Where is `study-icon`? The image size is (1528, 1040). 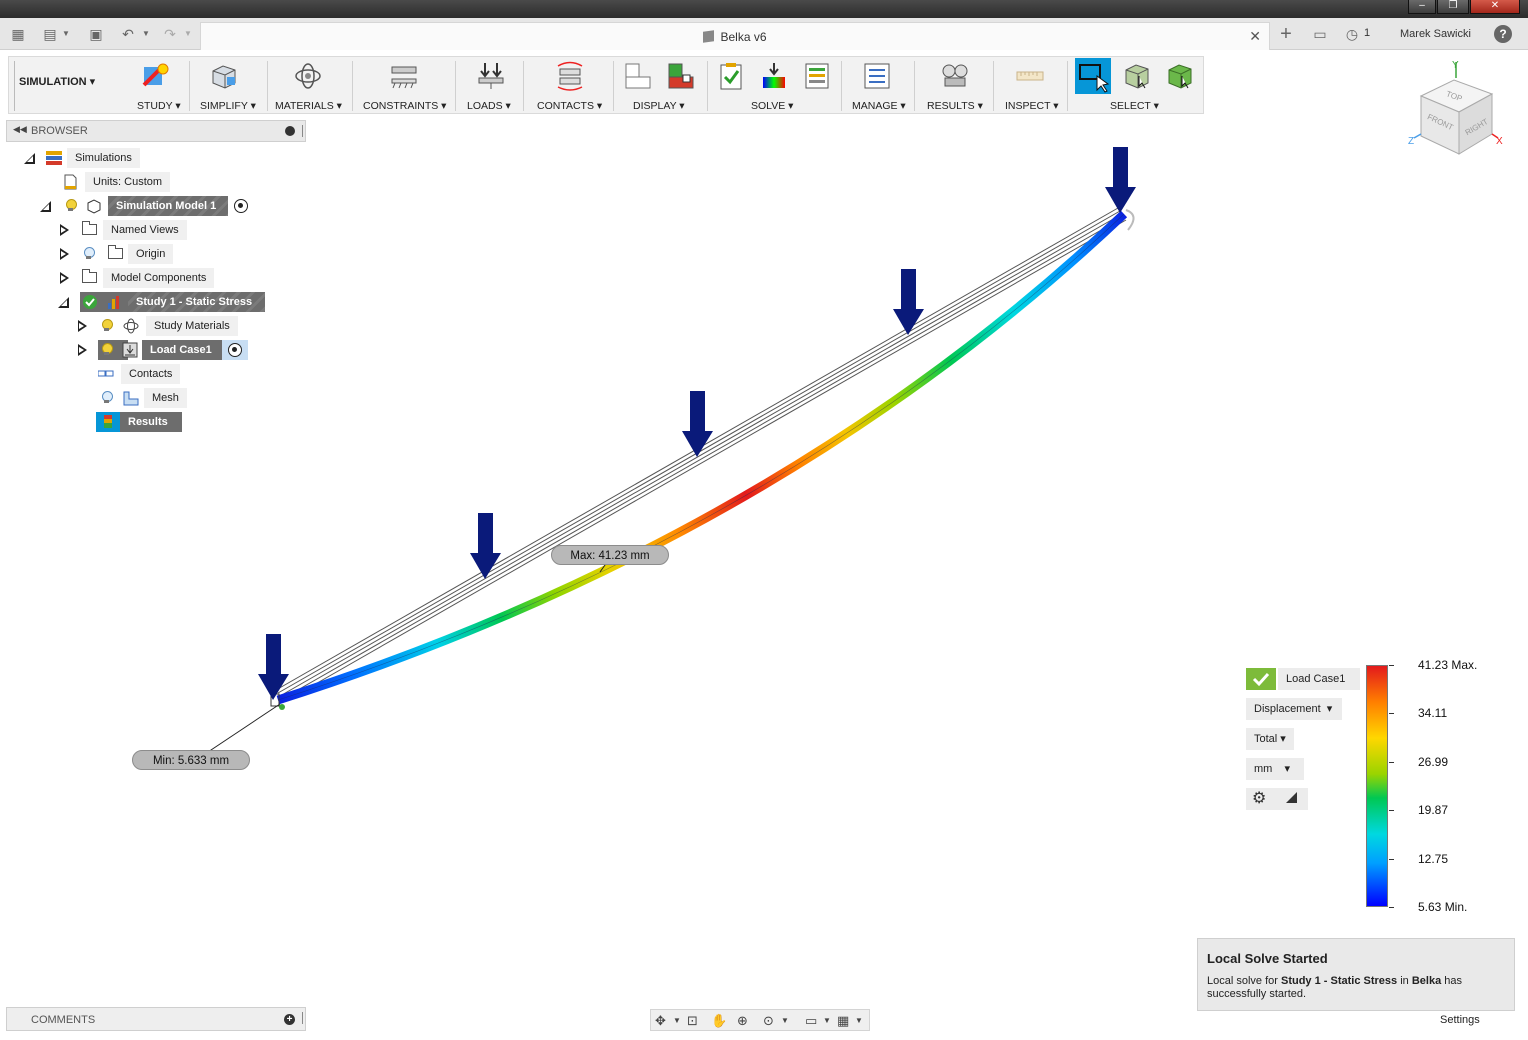 study-icon is located at coordinates (156, 76).